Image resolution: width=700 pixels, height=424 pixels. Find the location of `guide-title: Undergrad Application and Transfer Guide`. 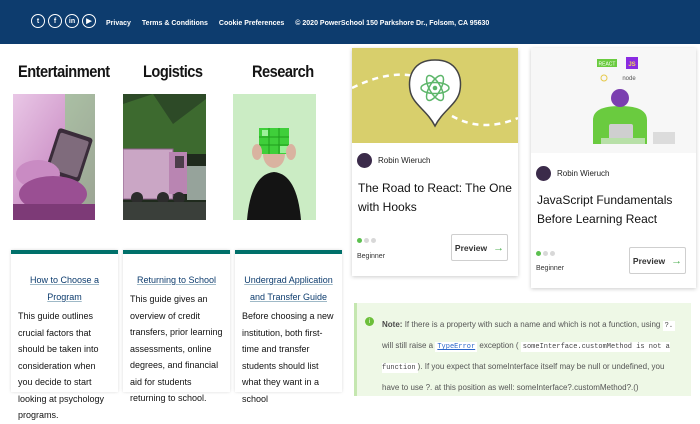

guide-title: Undergrad Application and Transfer Guide is located at coordinates (288, 289).